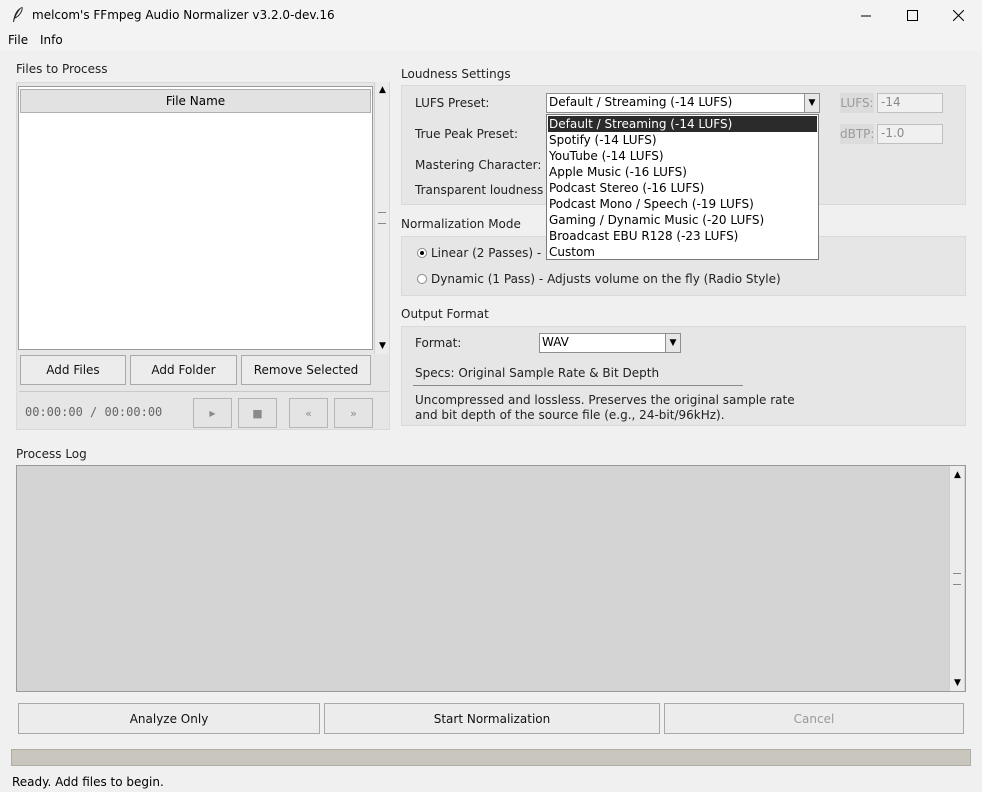  I want to click on dropdown-option: Gaming / Dynamic Music (-20 LUFS), so click(682, 220).